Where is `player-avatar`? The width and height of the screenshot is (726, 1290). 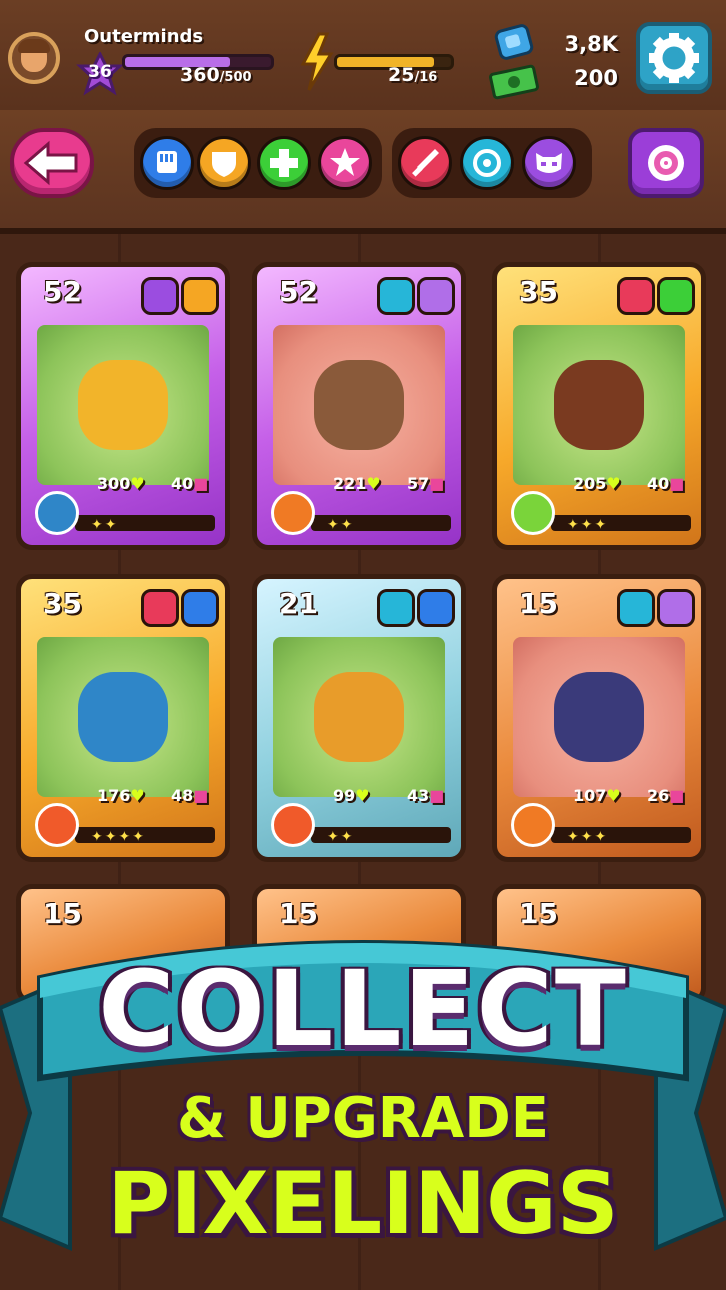 player-avatar is located at coordinates (34, 58).